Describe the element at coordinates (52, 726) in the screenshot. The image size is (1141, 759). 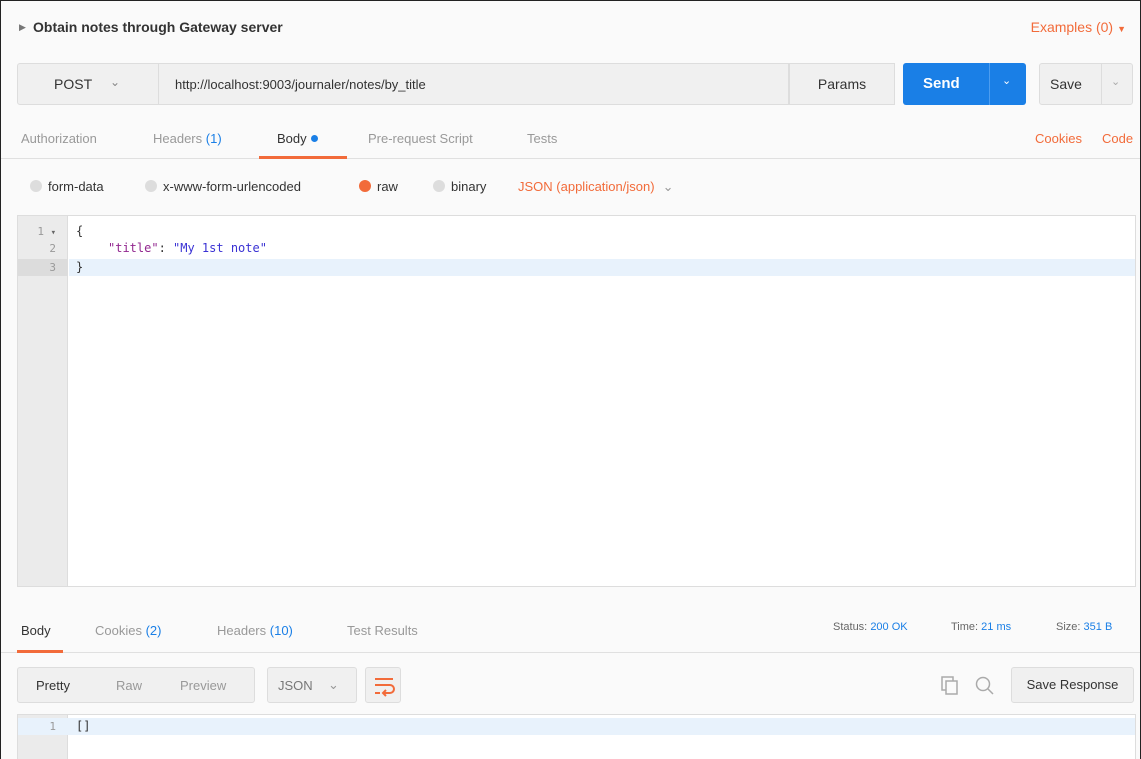
I see `line-number: 1` at that location.